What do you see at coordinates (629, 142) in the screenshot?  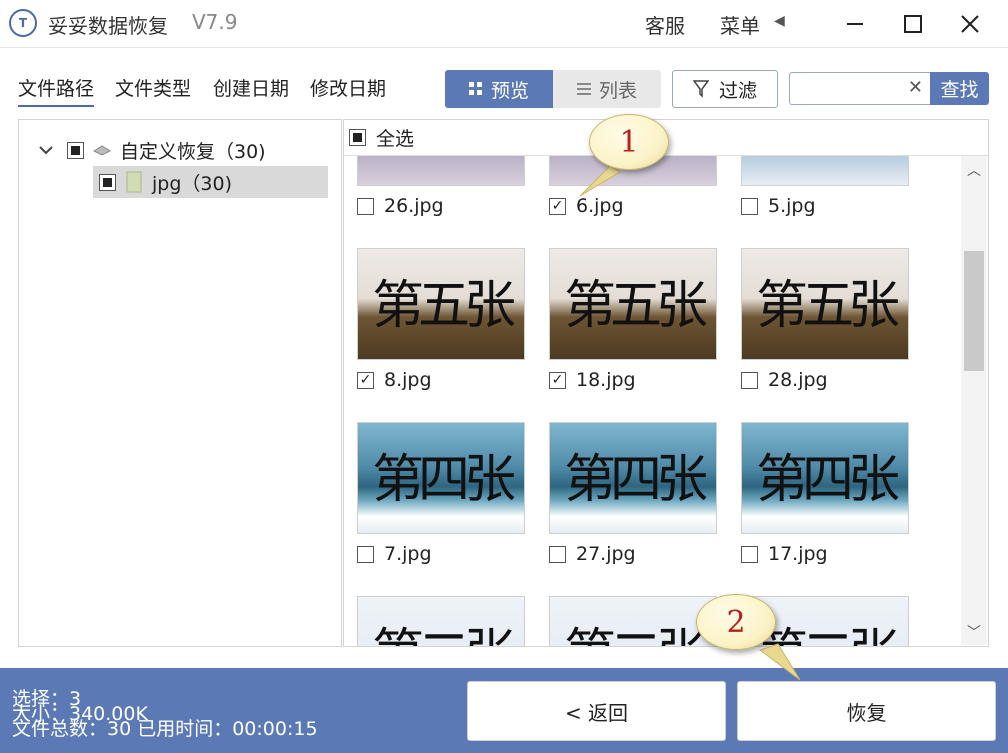 I see `callout-1: 1` at bounding box center [629, 142].